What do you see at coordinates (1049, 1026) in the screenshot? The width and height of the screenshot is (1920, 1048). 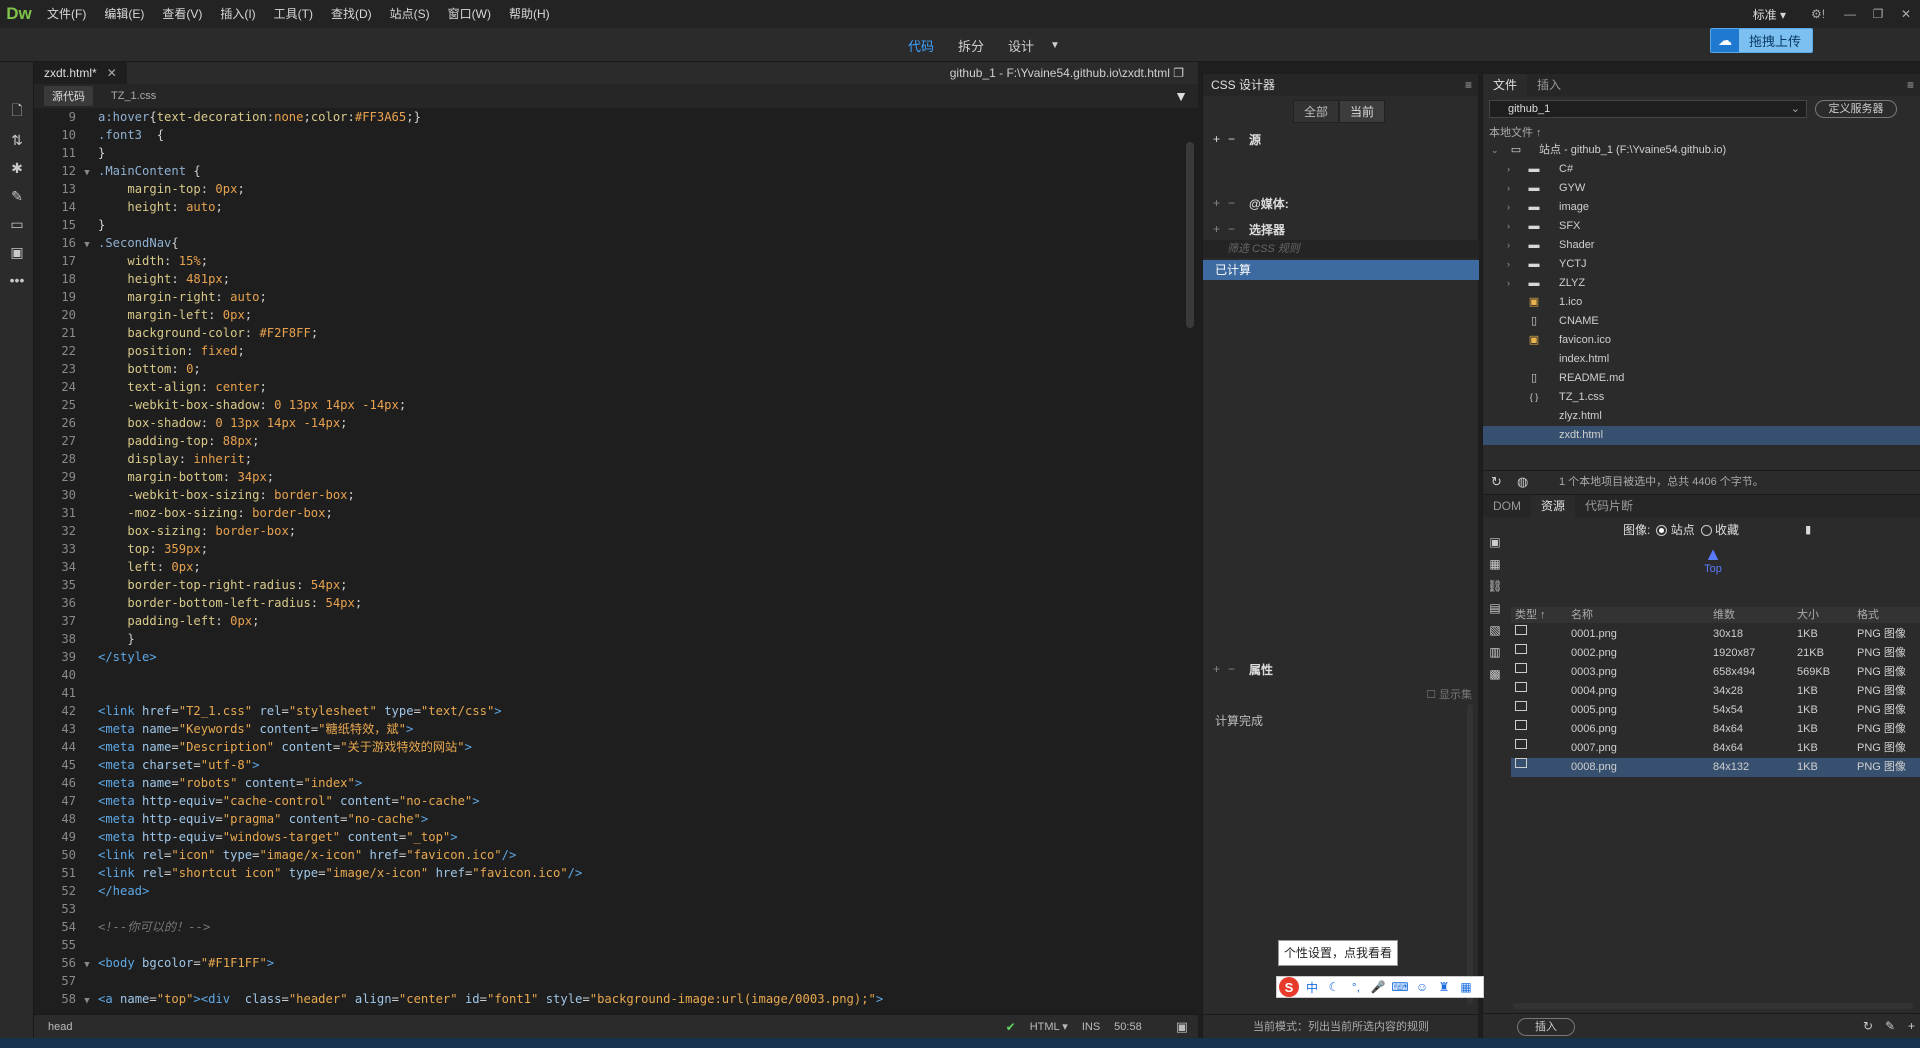 I see `document-type-select: HTML ▾` at bounding box center [1049, 1026].